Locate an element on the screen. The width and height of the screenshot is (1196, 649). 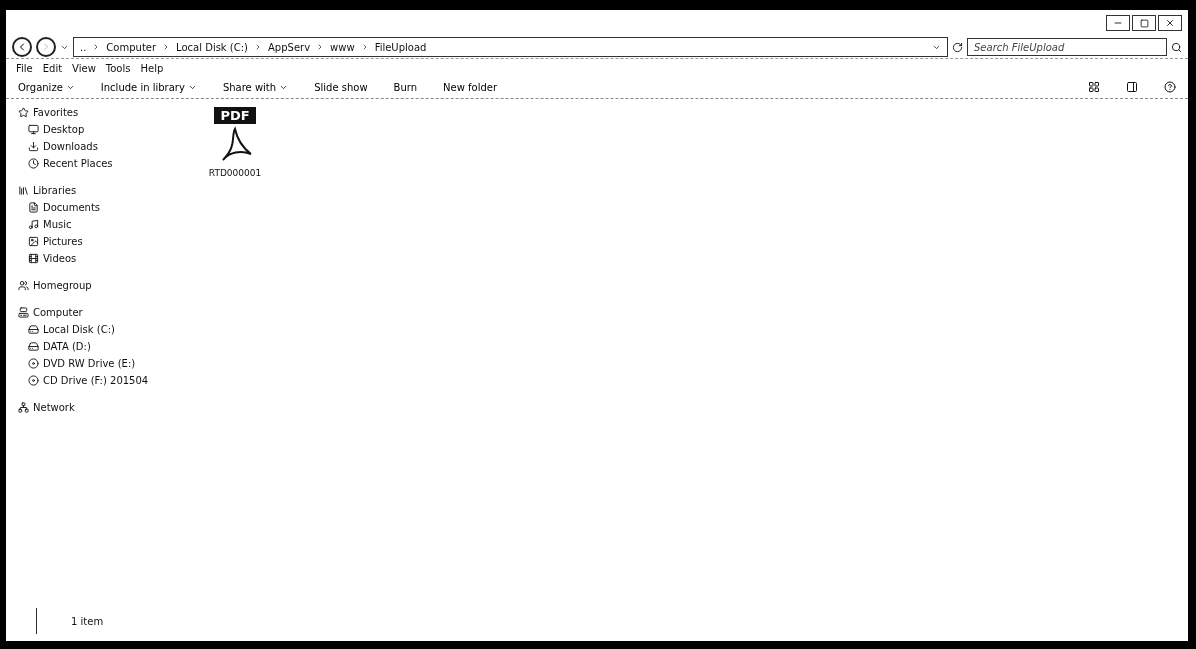
preview-pane-icon is located at coordinates (1132, 87).